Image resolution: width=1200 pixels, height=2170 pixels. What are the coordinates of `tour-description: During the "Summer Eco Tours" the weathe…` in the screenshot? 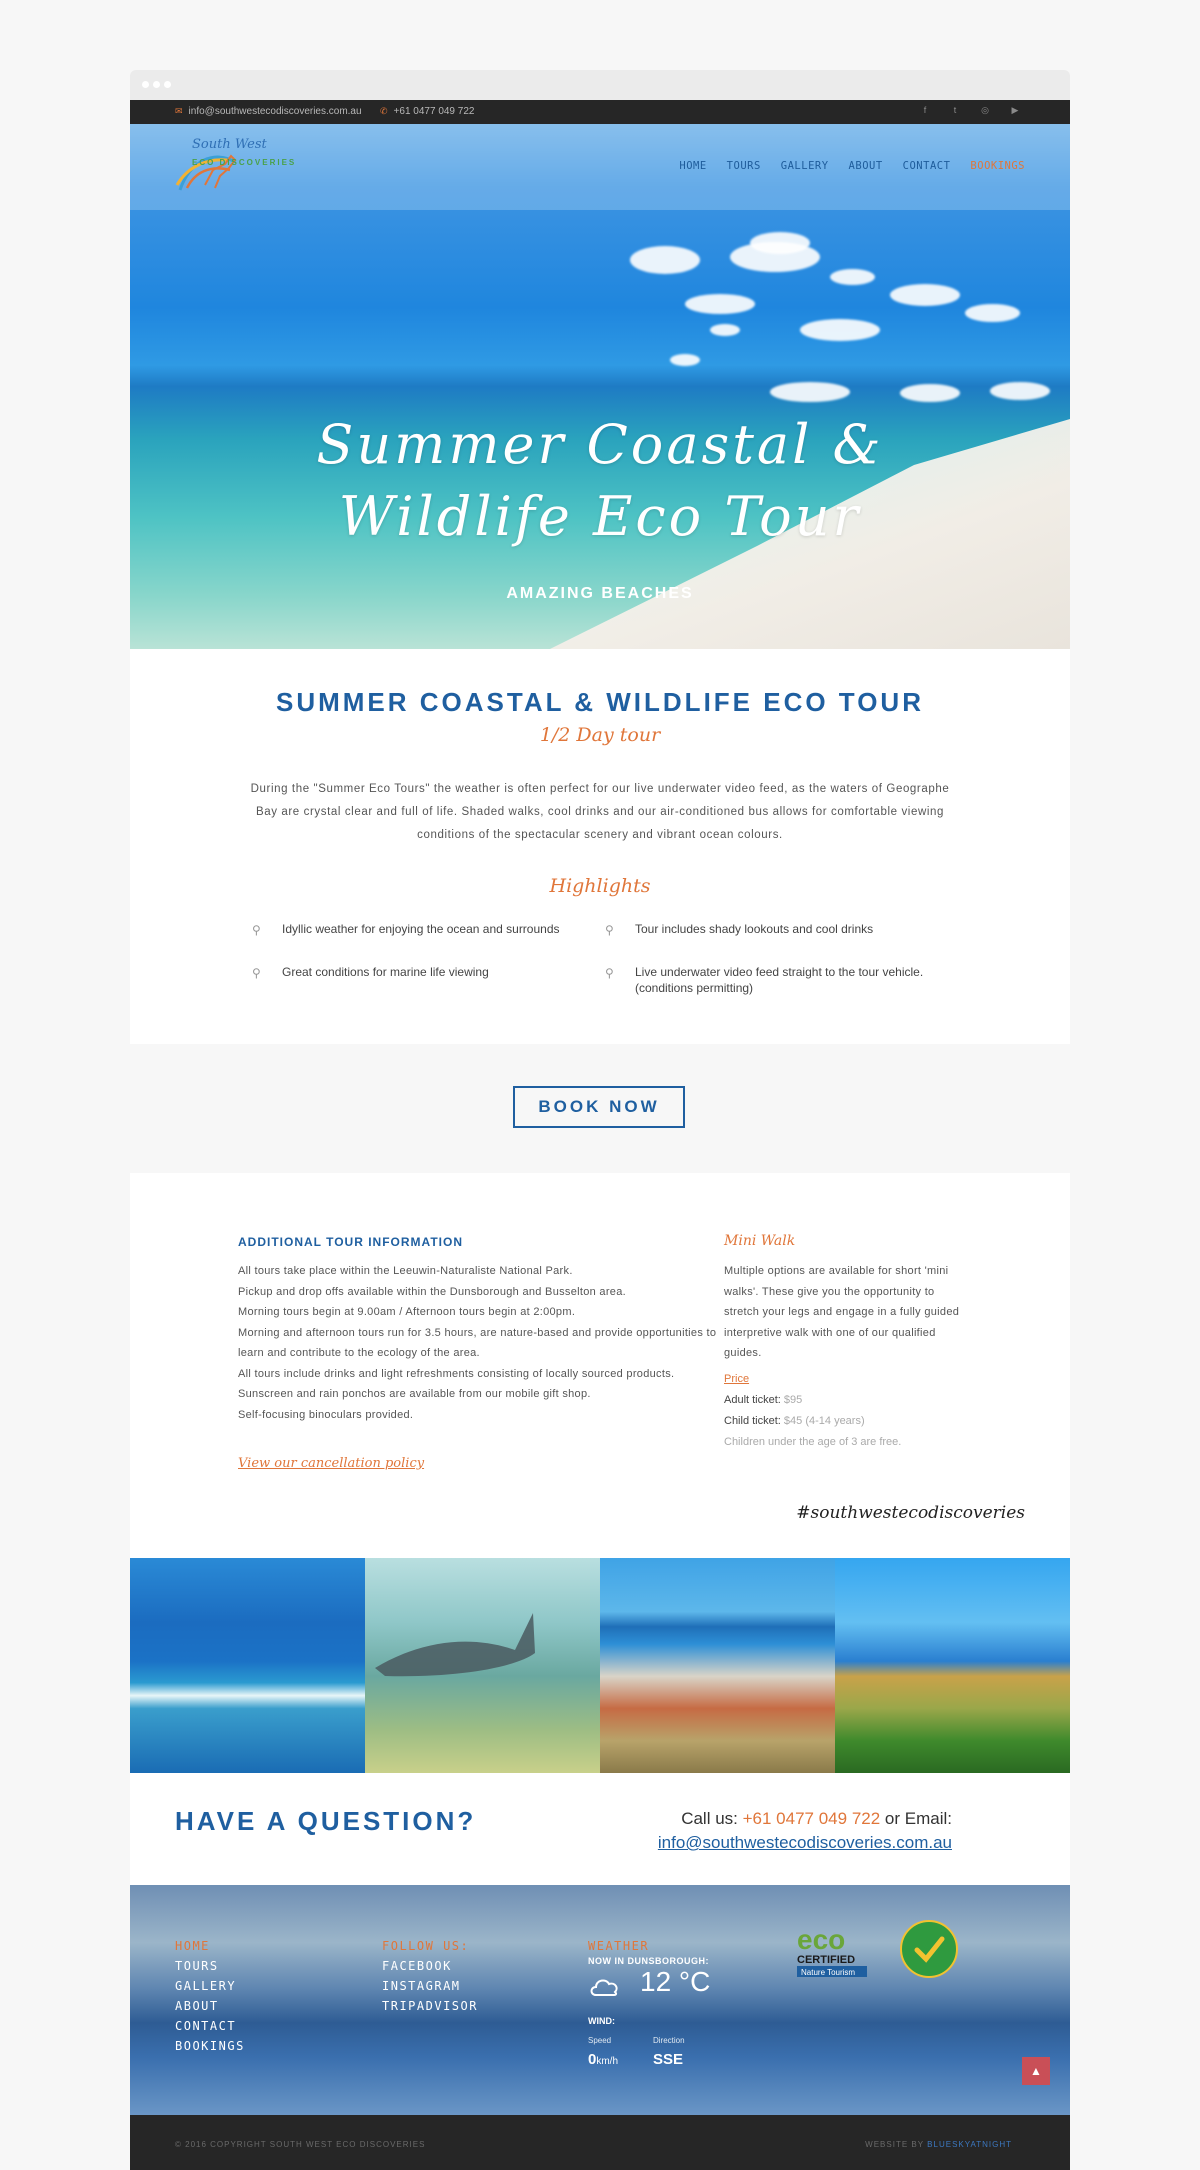 It's located at (600, 812).